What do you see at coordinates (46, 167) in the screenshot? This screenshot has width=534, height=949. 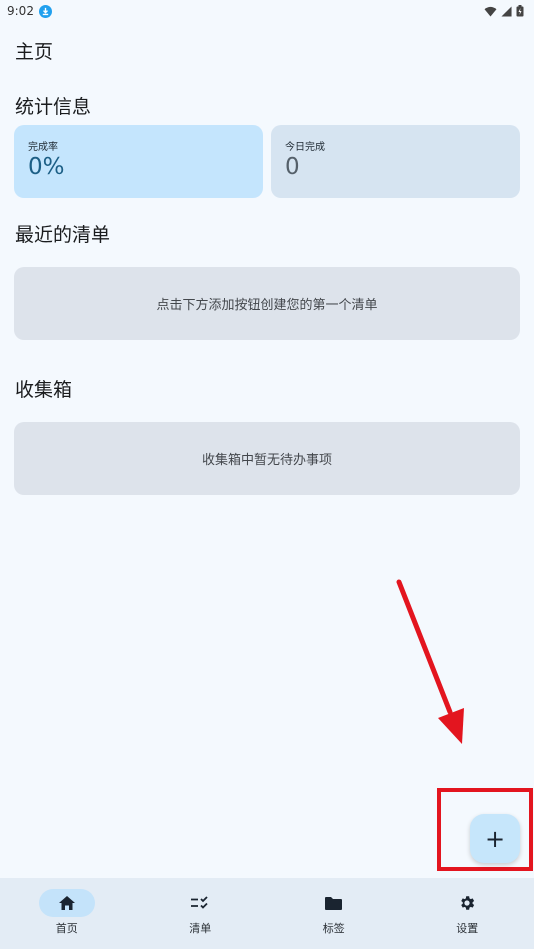 I see `completion-rate-value: 0%` at bounding box center [46, 167].